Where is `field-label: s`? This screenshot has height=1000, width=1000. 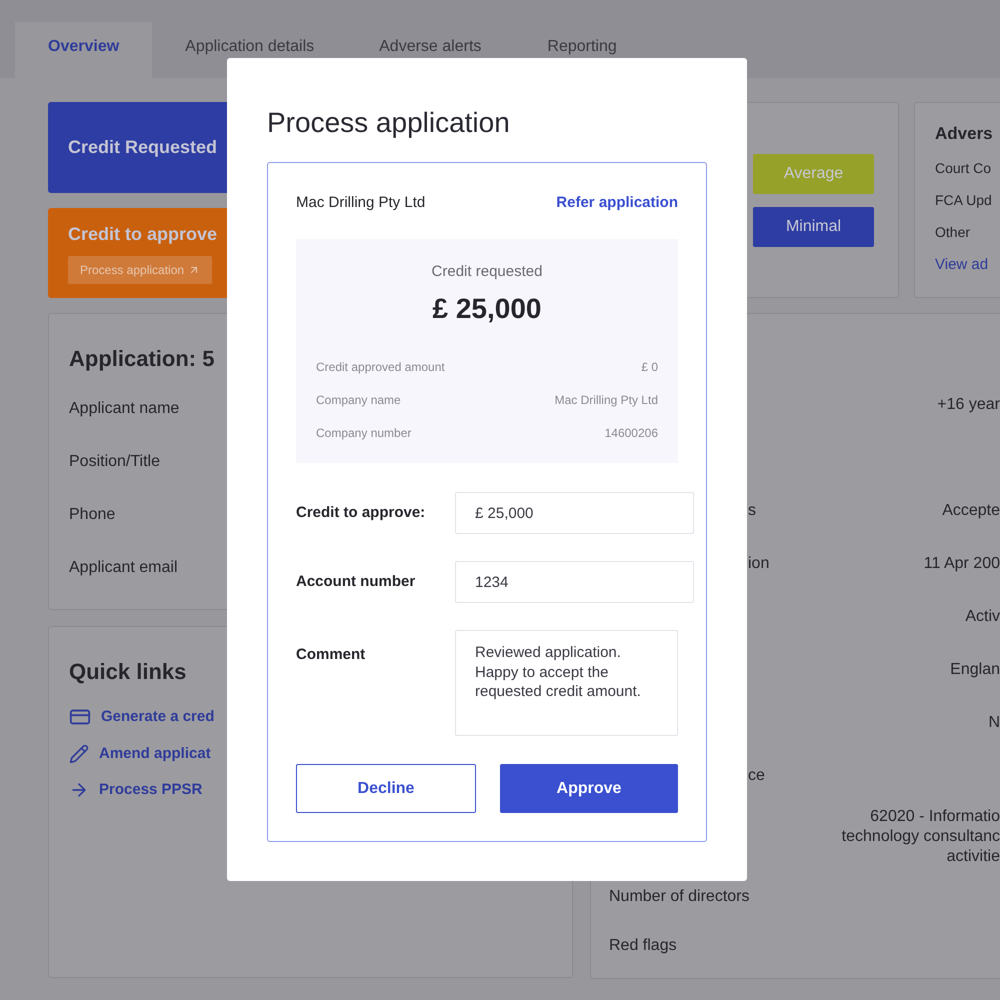 field-label: s is located at coordinates (752, 510).